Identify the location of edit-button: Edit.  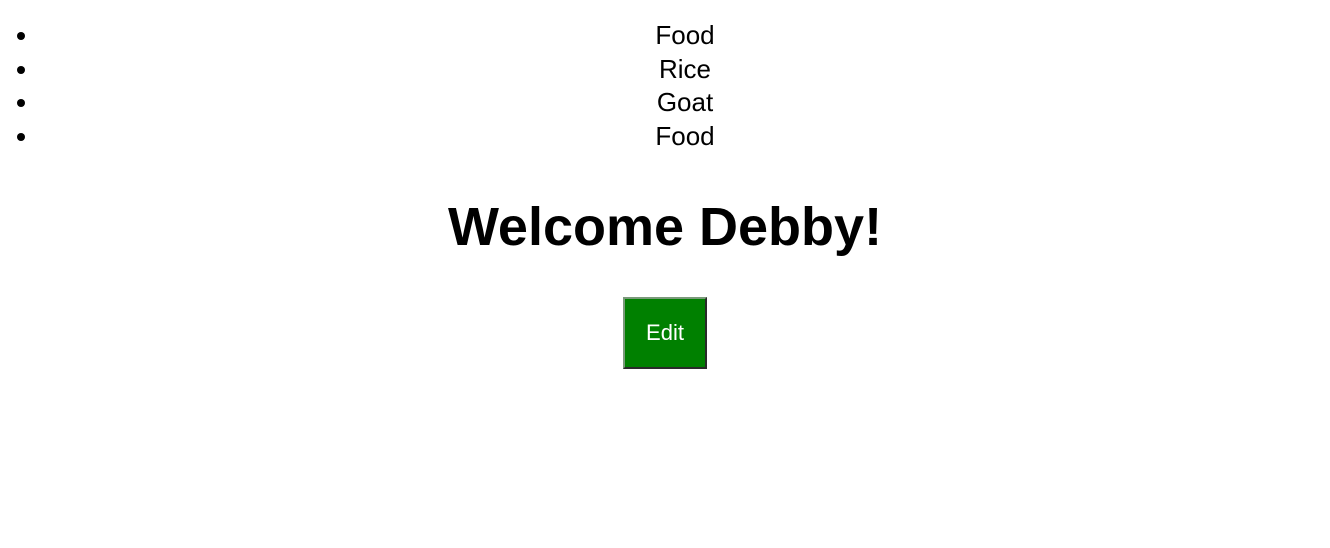
(665, 333).